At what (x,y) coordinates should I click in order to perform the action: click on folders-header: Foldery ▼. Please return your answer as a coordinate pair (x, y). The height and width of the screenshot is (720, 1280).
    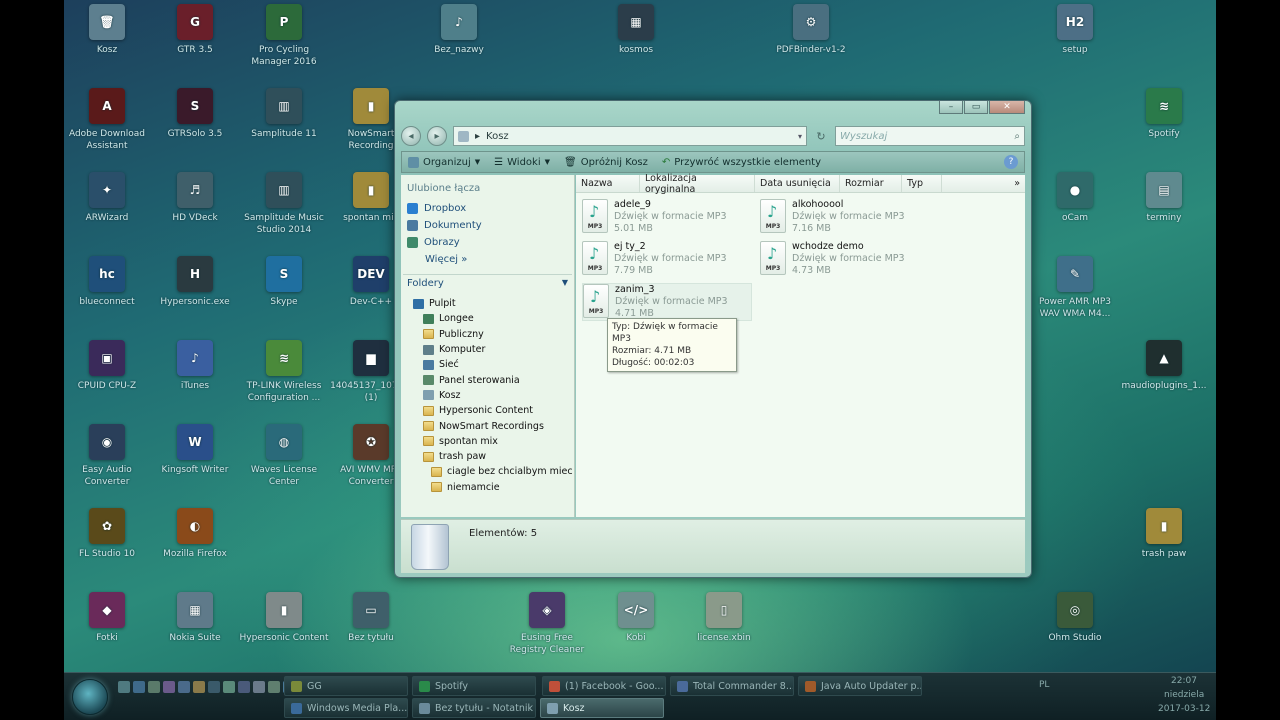
    Looking at the image, I should click on (487, 283).